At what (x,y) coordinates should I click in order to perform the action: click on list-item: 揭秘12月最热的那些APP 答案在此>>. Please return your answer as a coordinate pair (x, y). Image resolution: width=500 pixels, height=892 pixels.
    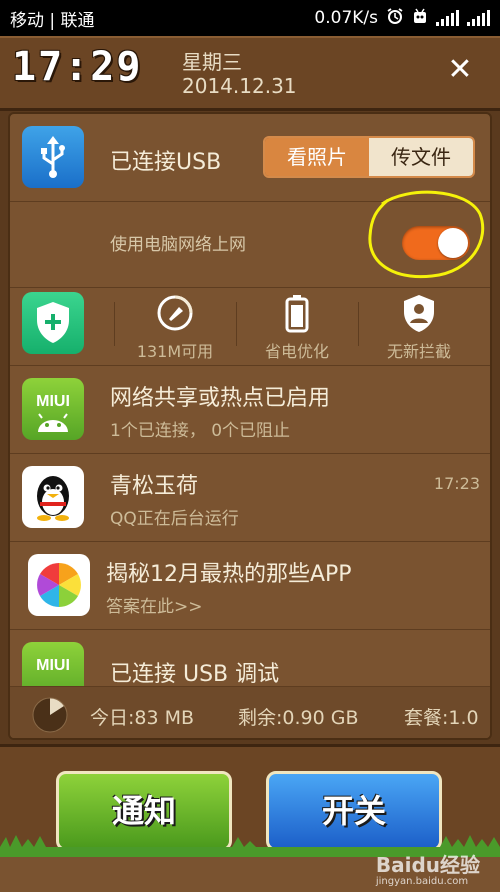
    Looking at the image, I should click on (250, 586).